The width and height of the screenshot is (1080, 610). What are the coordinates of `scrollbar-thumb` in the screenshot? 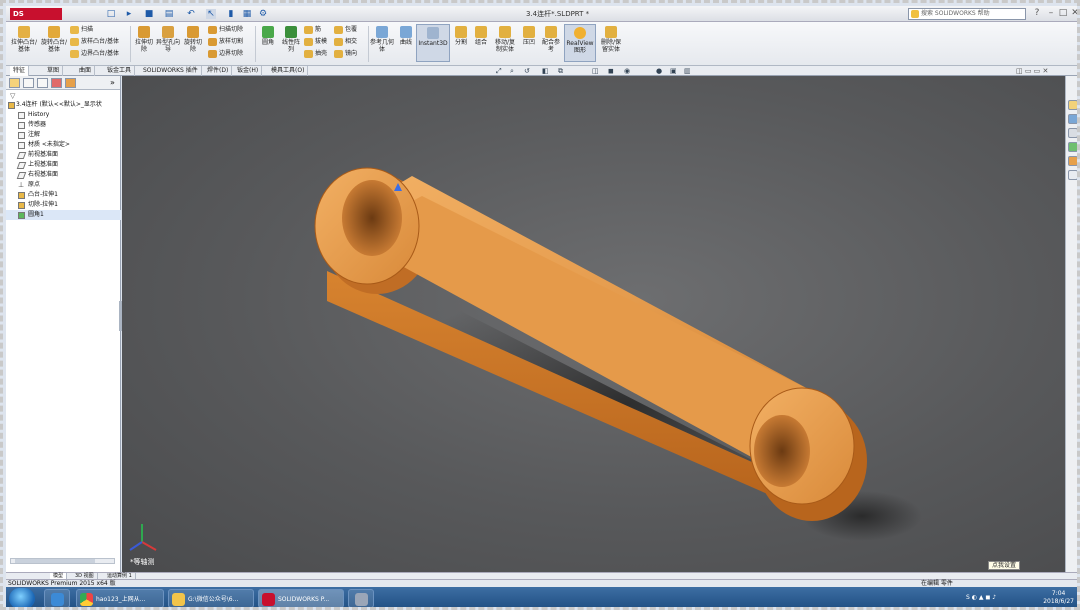 It's located at (55, 561).